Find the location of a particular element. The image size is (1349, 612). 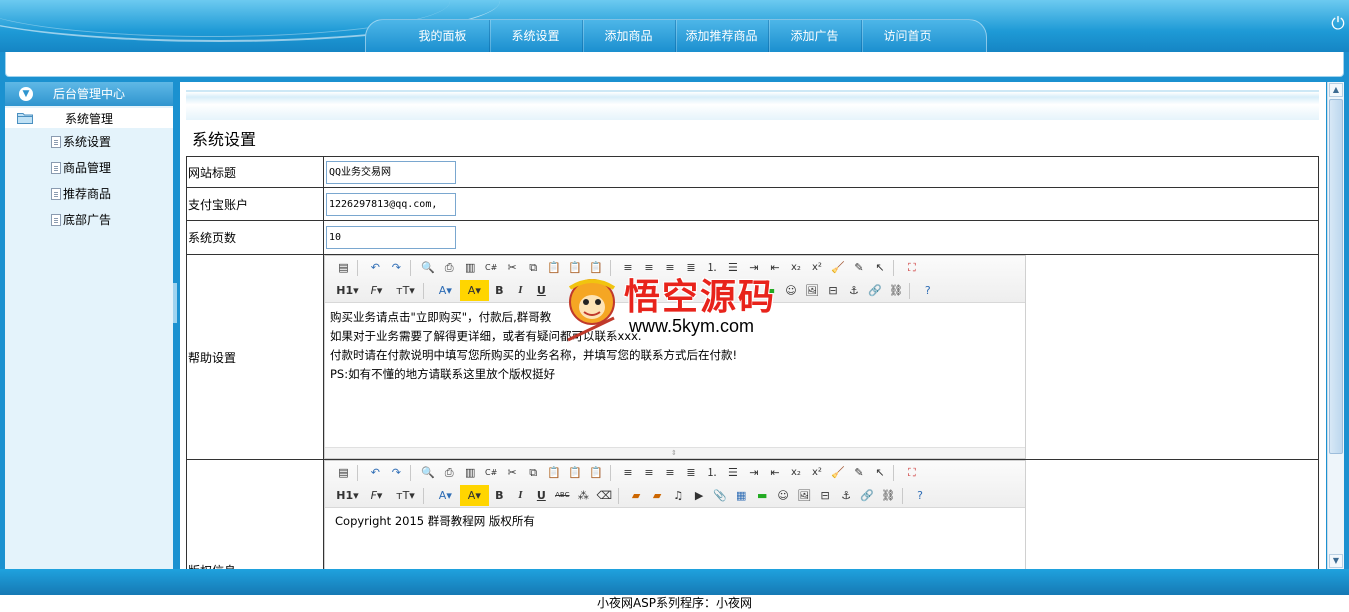

page-count-input: 10 is located at coordinates (391, 237).